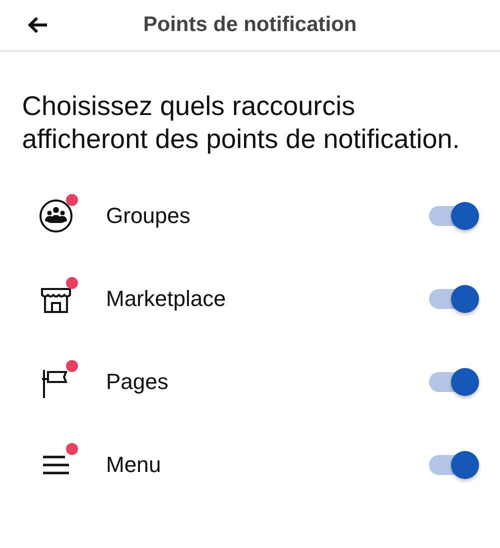 This screenshot has width=500, height=548. Describe the element at coordinates (134, 465) in the screenshot. I see `shortcut-label: Menu` at that location.